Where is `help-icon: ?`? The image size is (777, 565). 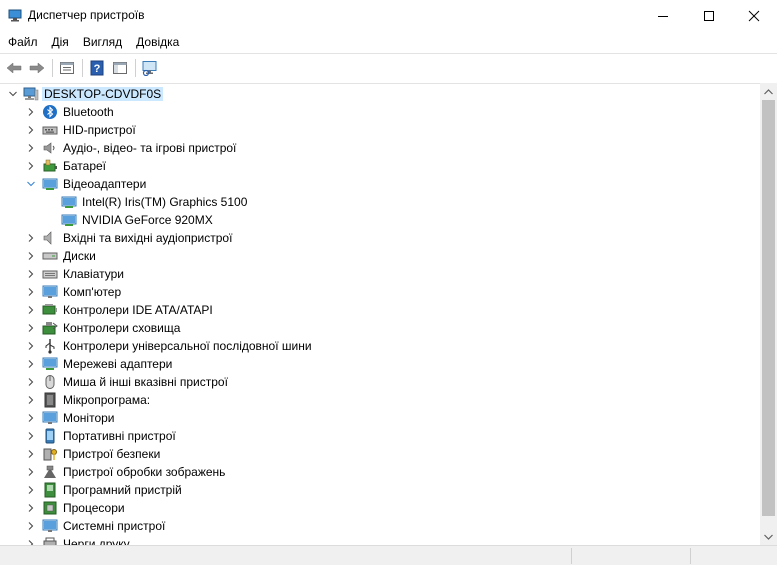 help-icon: ? is located at coordinates (97, 67).